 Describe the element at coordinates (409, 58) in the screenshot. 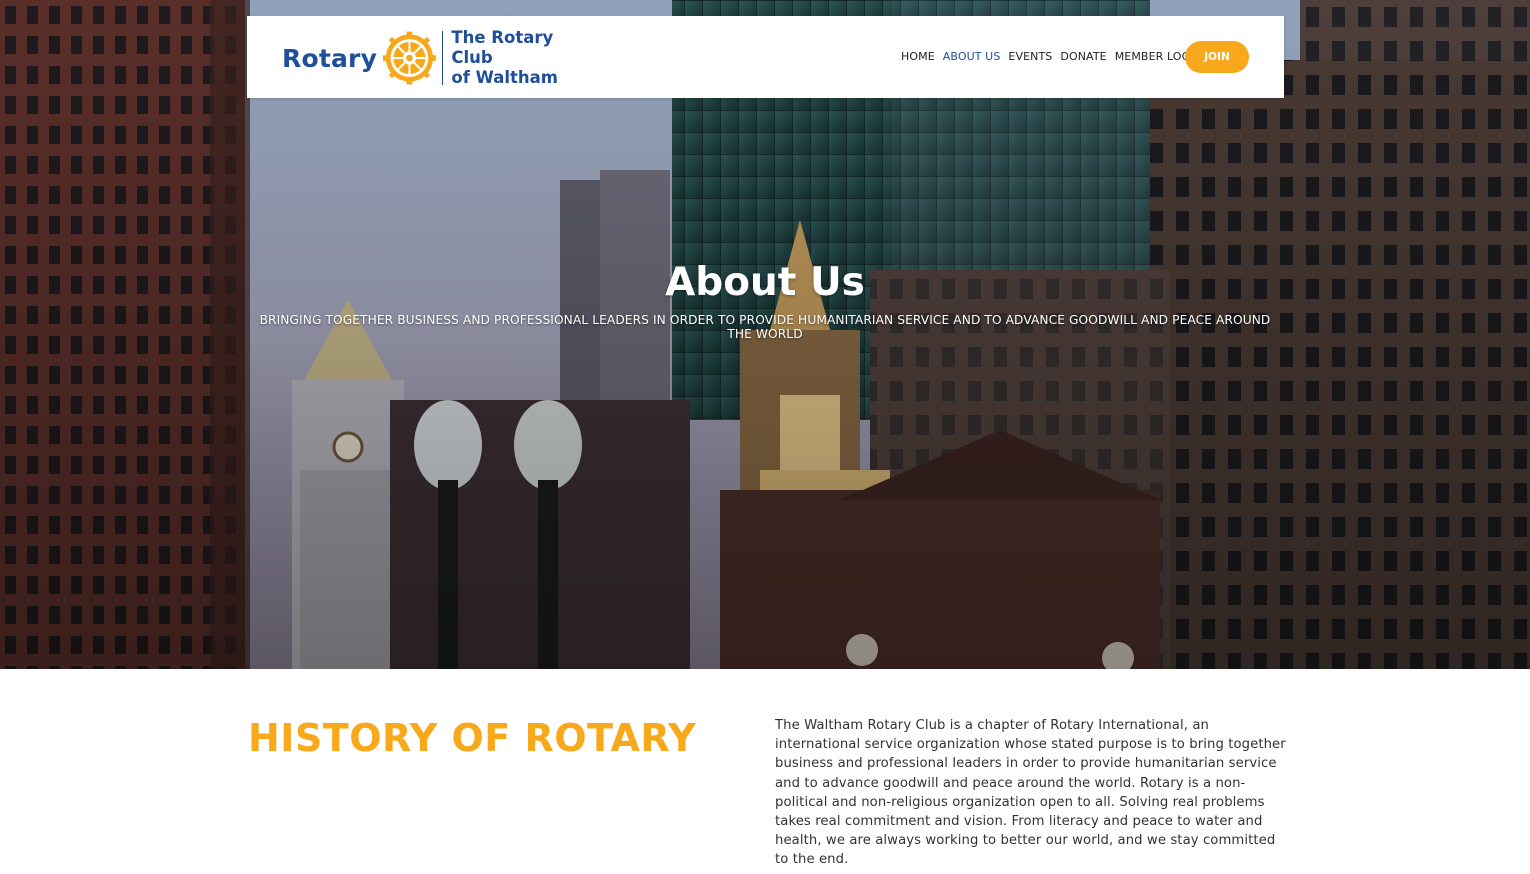

I see `rotary-wheel-icon` at that location.